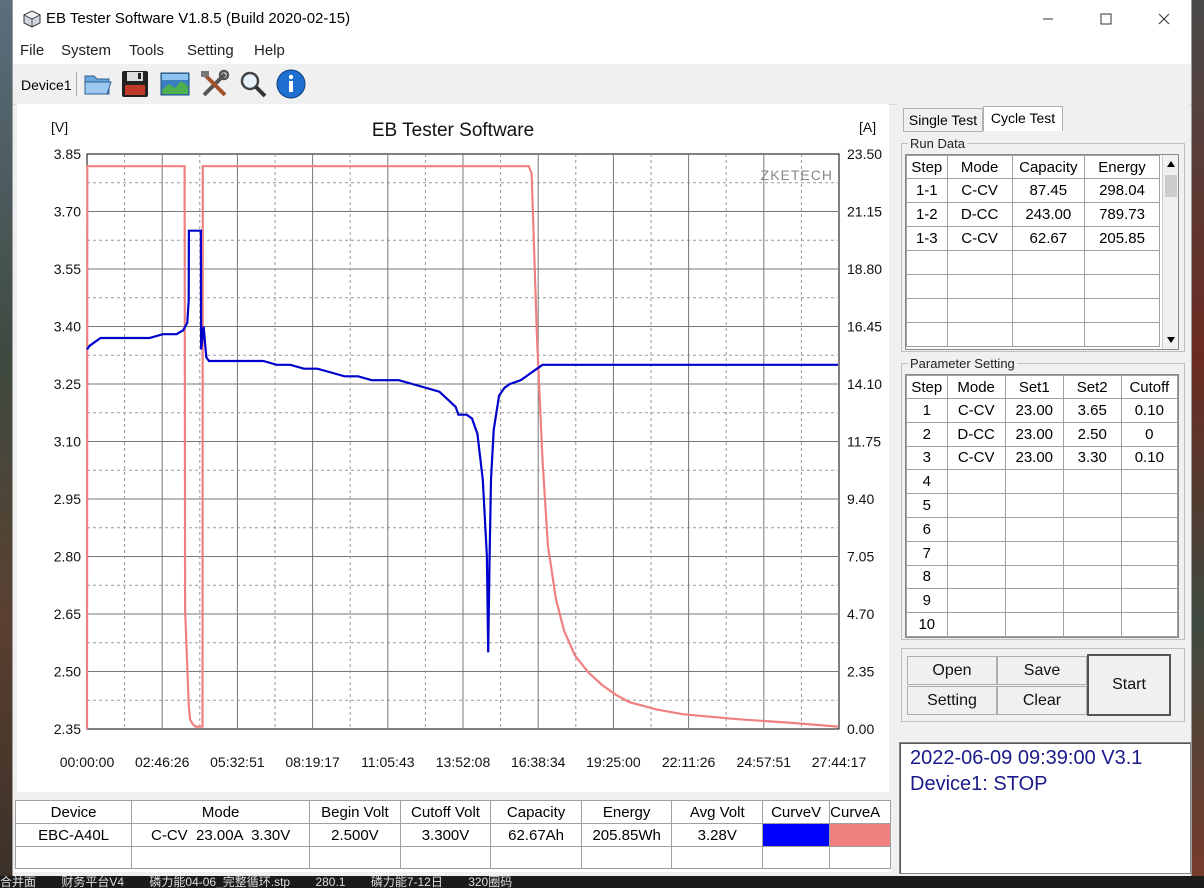  Describe the element at coordinates (67, 212) in the screenshot. I see `y-left-tick-label: 3.70` at that location.